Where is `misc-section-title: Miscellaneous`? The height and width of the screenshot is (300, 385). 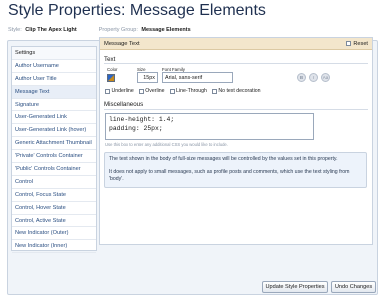
misc-section-title: Miscellaneous is located at coordinates (124, 104).